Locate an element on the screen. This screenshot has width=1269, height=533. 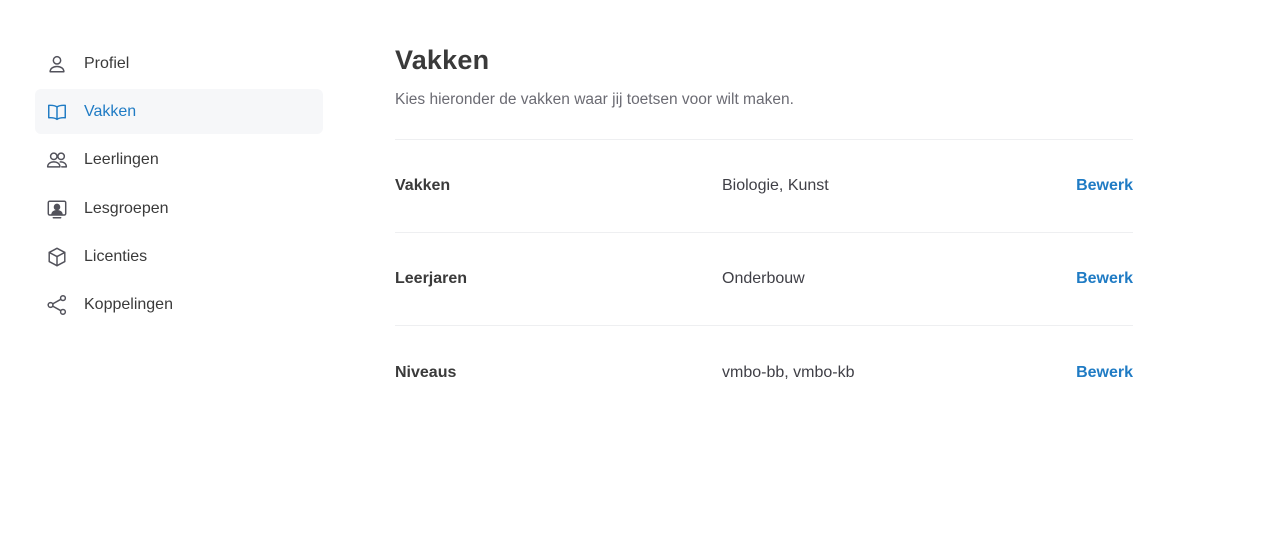
users-icon is located at coordinates (57, 160).